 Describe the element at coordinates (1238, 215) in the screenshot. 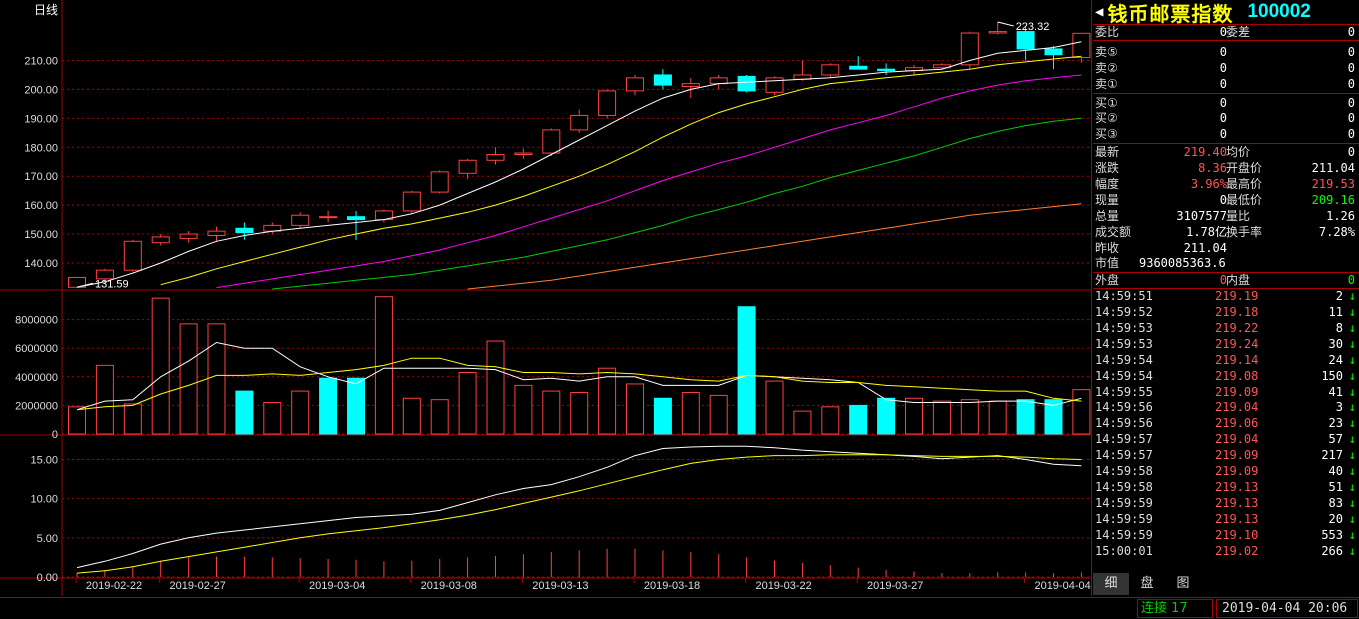

I see `quote-label: 量比` at that location.